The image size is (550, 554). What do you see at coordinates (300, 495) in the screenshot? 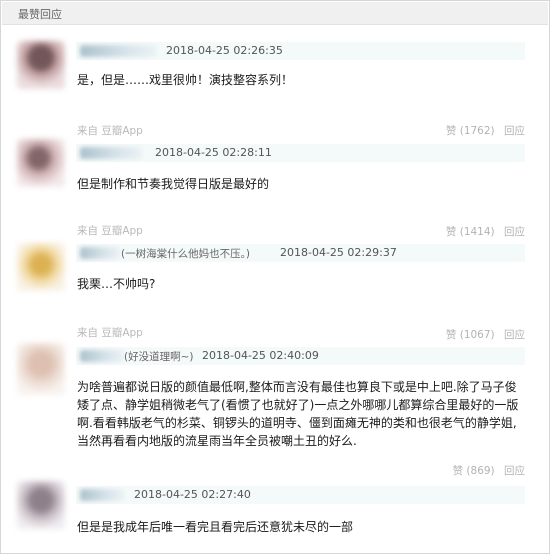
I see `comment-meta-bar: 2018-04-25 02:27:40` at bounding box center [300, 495].